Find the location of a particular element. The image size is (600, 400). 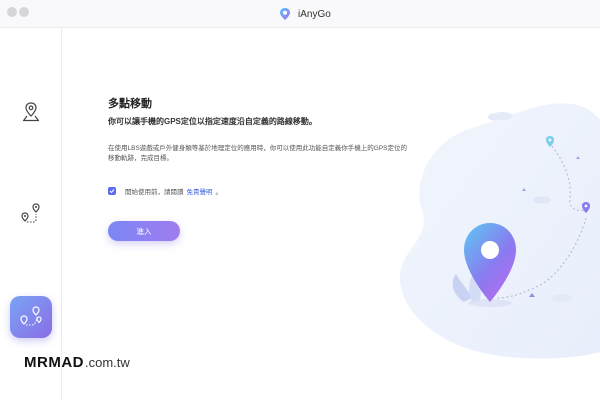

site-watermark: MRMAD .com.tw is located at coordinates (77, 362).